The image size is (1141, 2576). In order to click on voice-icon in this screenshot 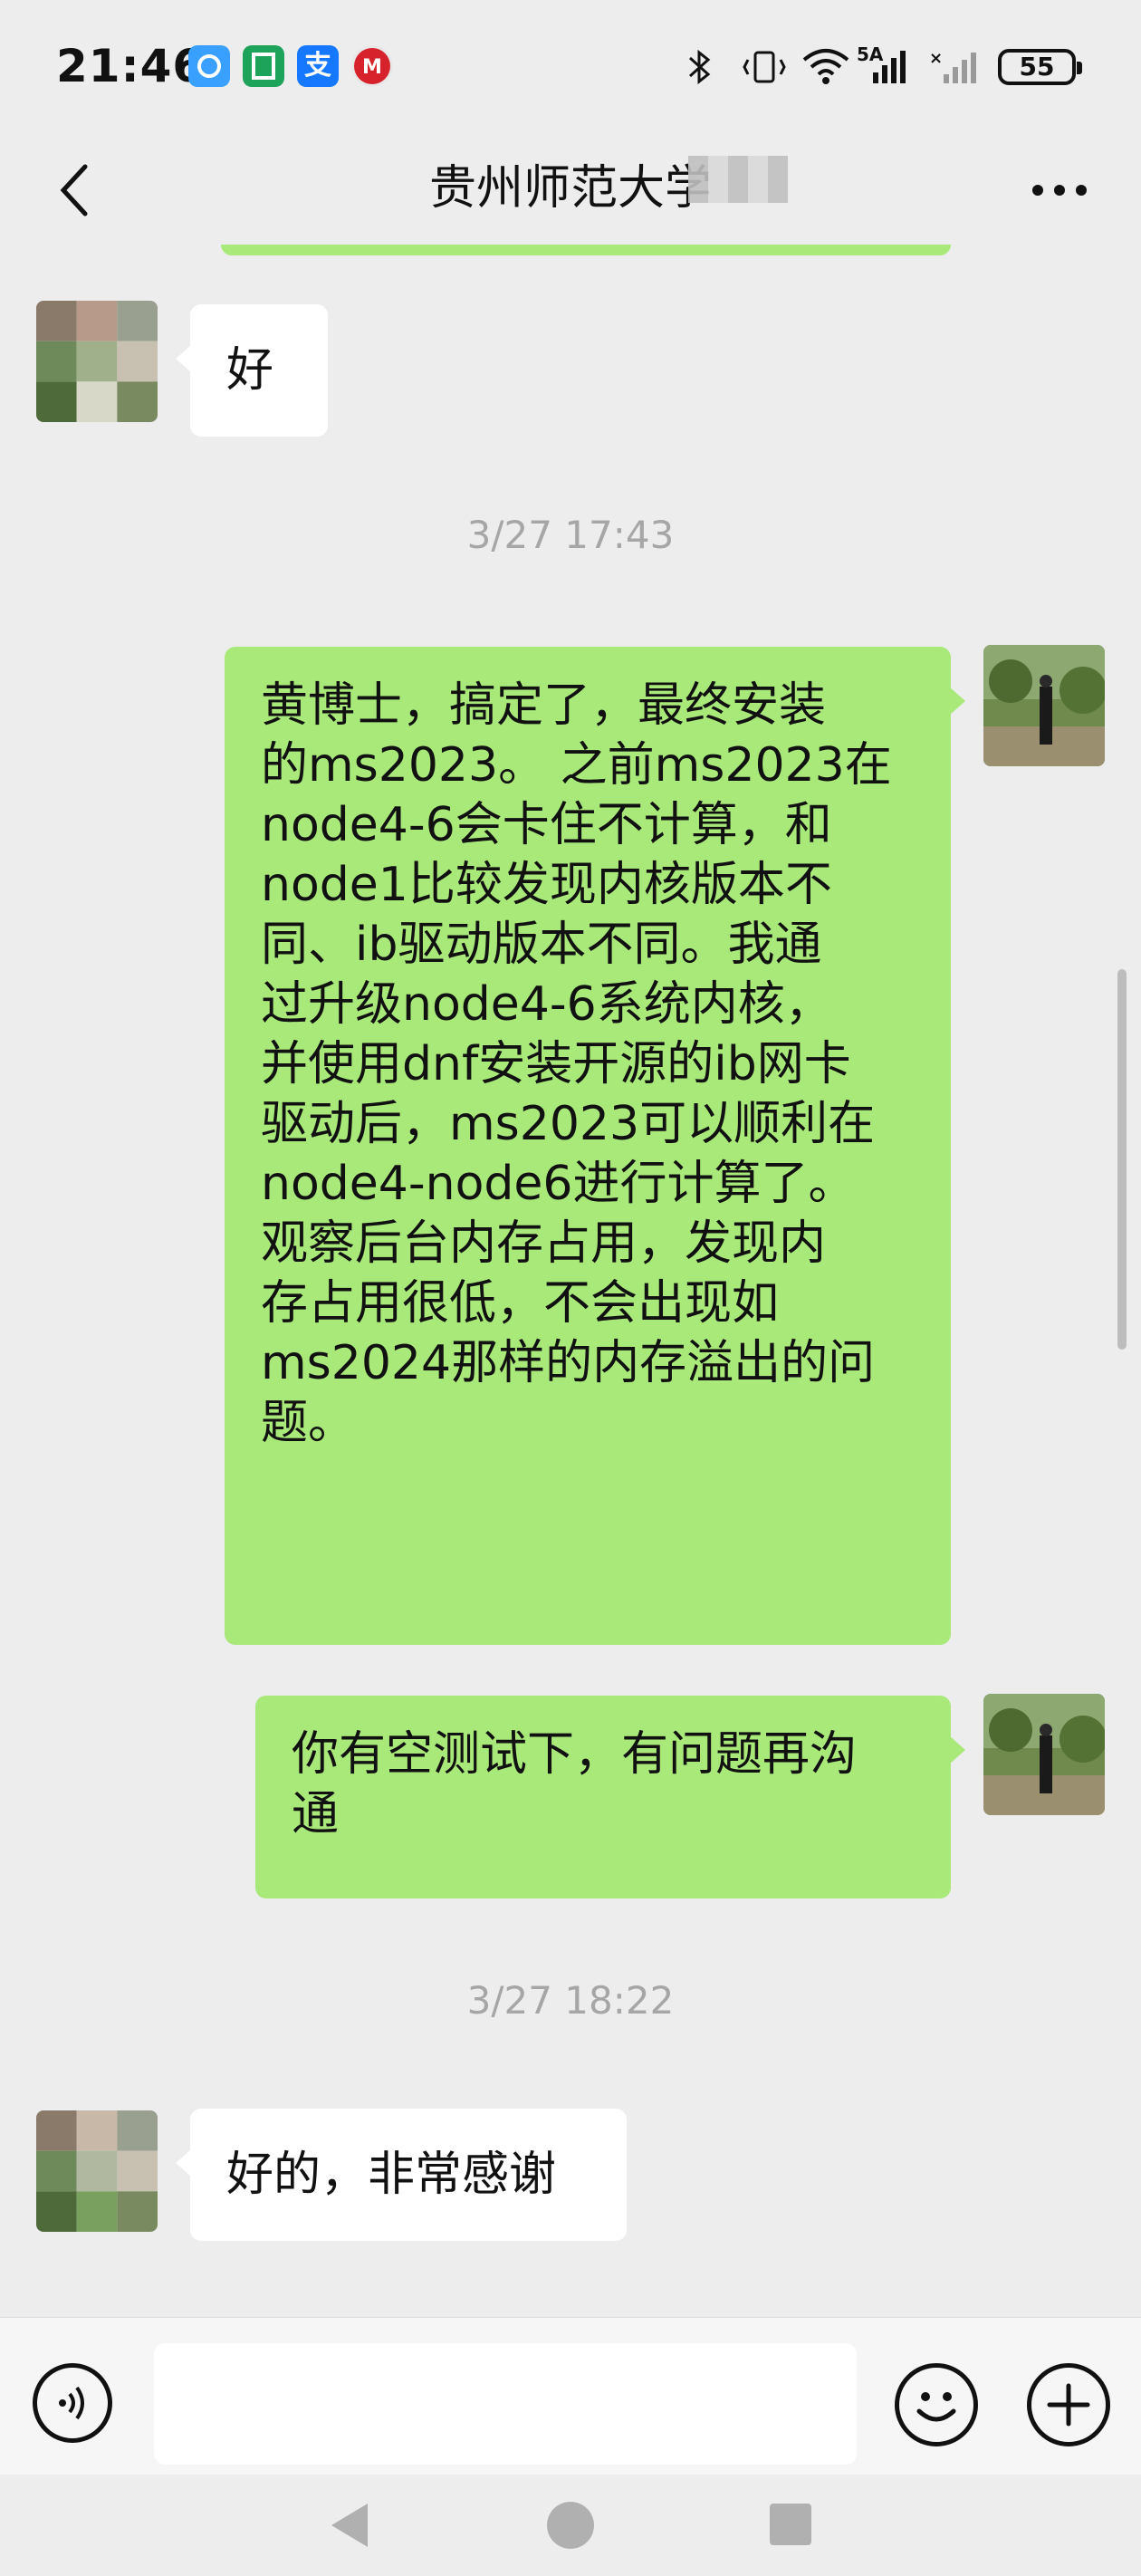, I will do `click(72, 2403)`.